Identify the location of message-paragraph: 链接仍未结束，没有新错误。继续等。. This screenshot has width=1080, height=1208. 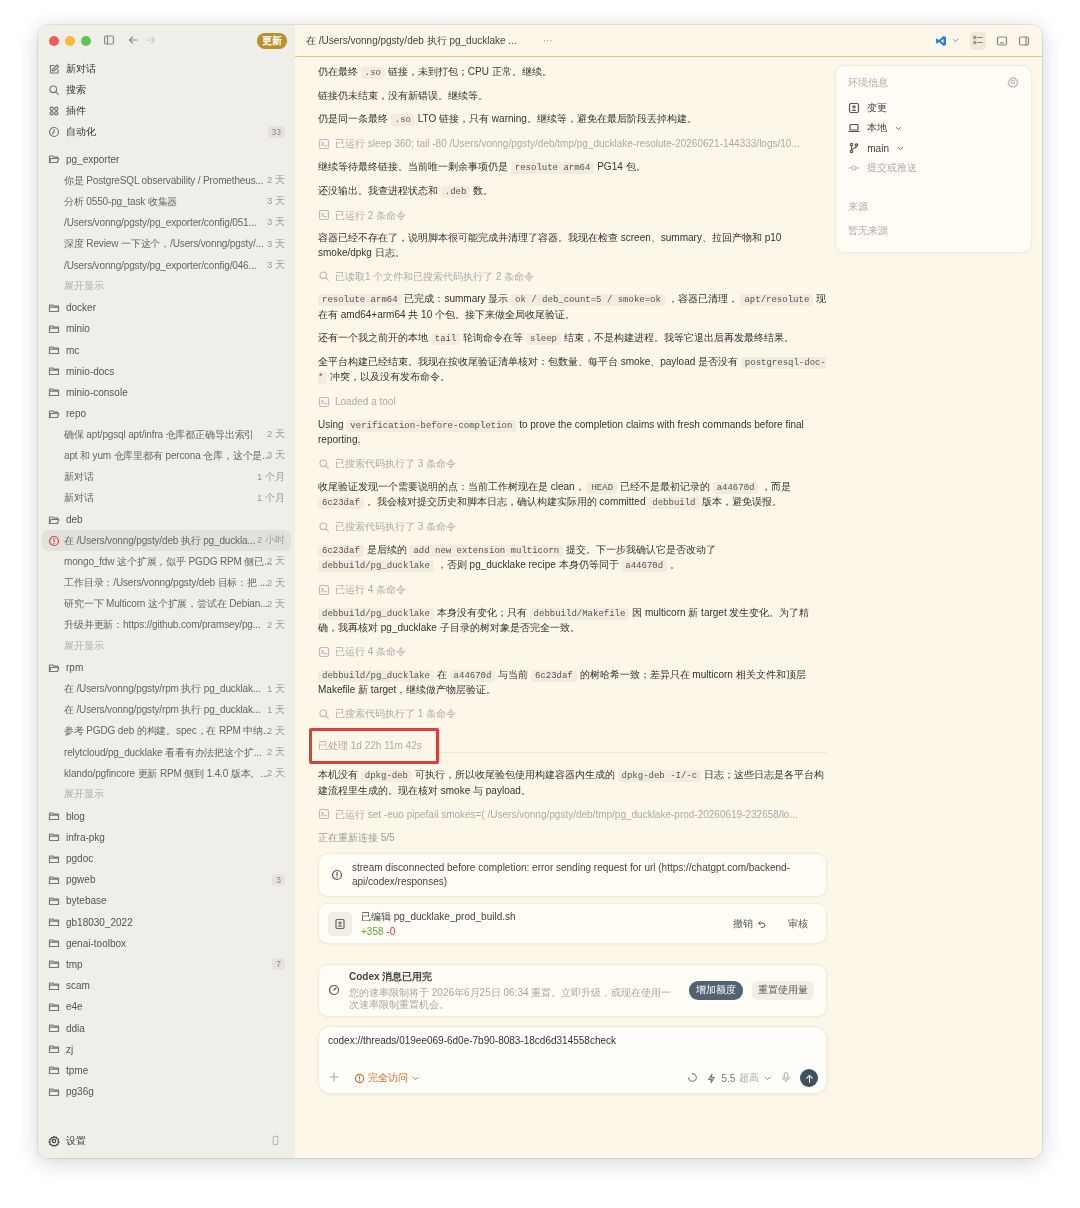
(403, 96).